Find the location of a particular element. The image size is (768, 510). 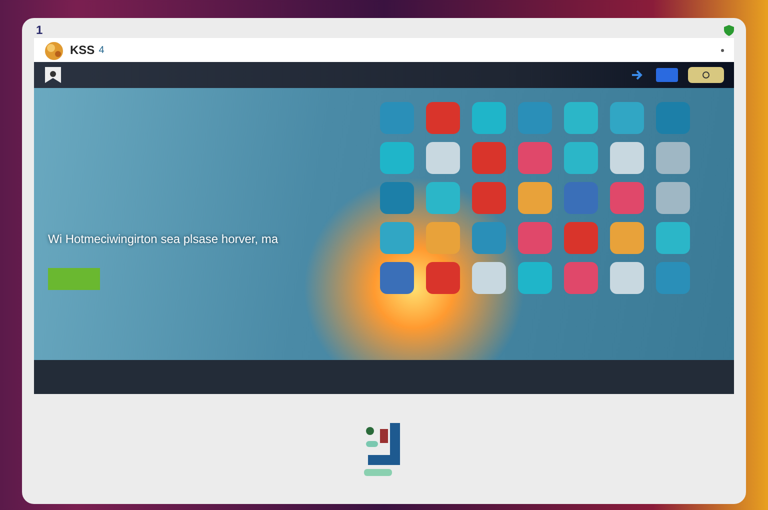

site-number: 4 is located at coordinates (101, 50).